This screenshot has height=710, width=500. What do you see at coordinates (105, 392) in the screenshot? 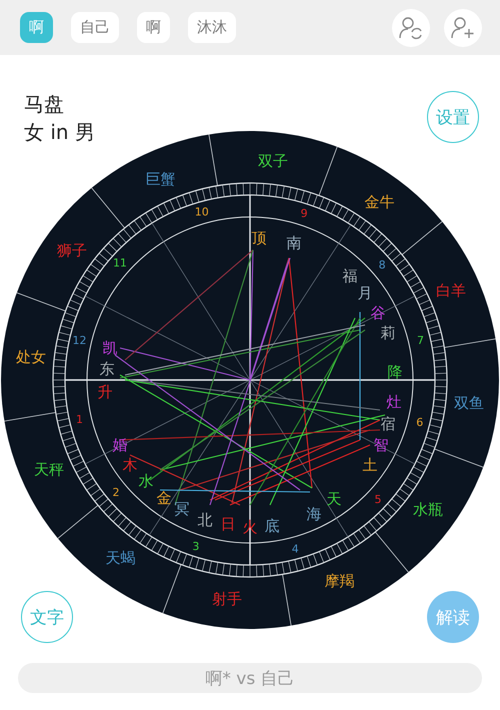
I see `planet-label: 升` at bounding box center [105, 392].